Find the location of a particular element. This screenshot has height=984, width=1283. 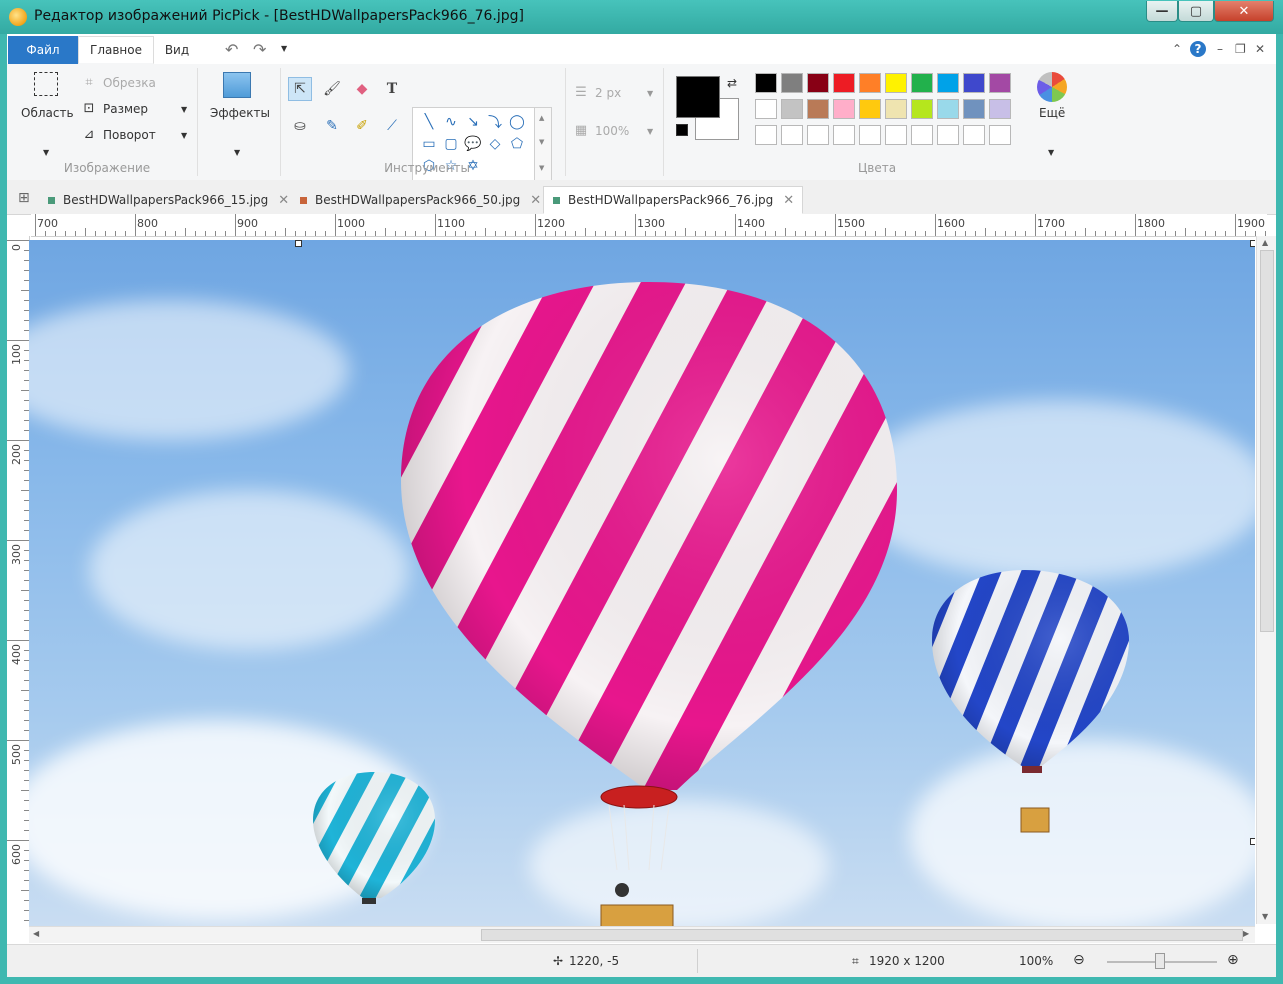

collapse-ribbon-icon: ⌃ is located at coordinates (1177, 49).